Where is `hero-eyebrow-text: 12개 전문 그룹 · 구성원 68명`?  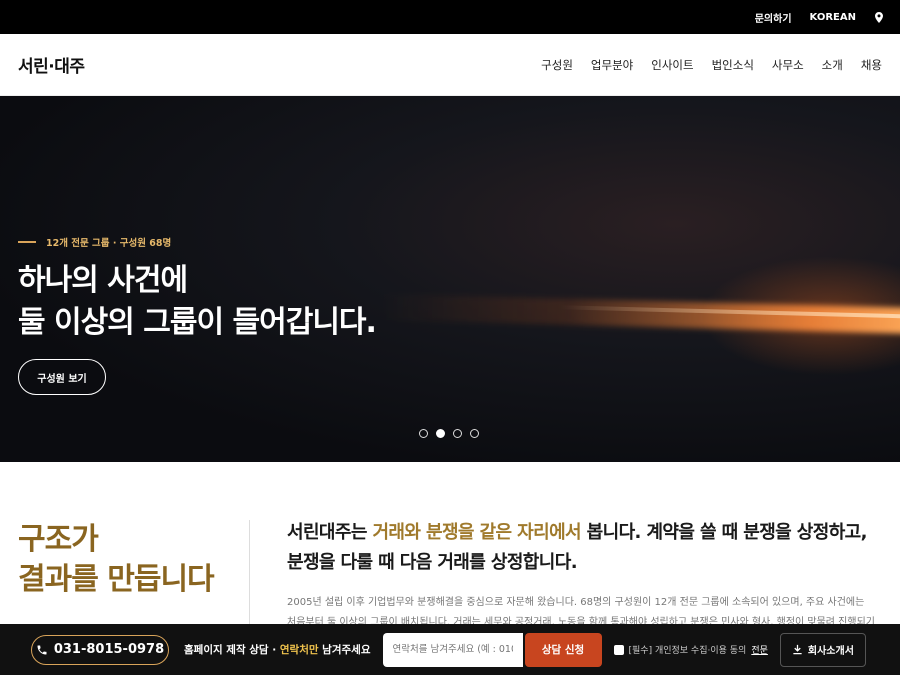 hero-eyebrow-text: 12개 전문 그룹 · 구성원 68명 is located at coordinates (109, 243).